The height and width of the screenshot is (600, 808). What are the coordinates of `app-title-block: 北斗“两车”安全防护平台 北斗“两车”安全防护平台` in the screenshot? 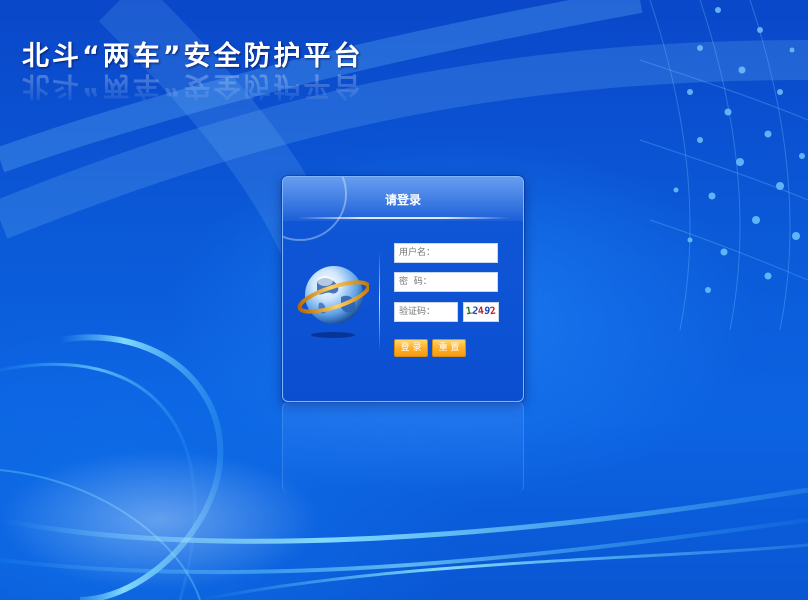 It's located at (193, 71).